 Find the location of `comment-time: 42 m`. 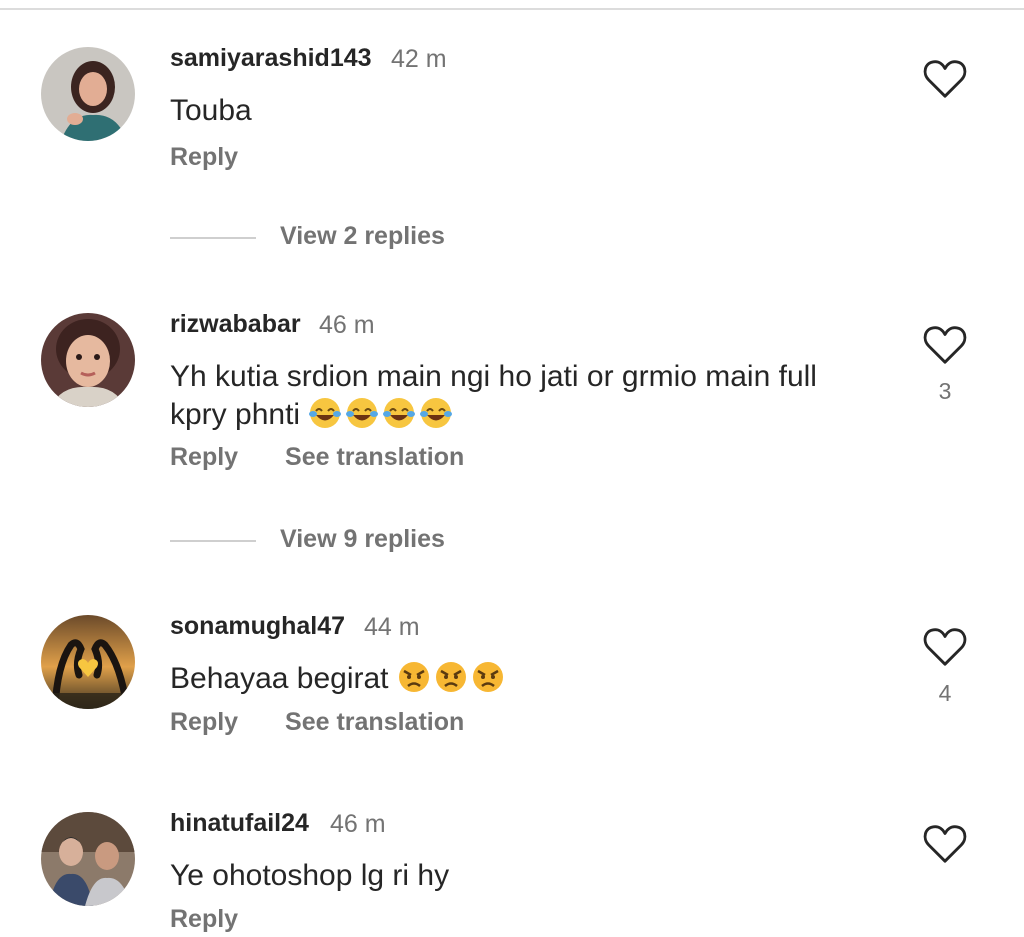

comment-time: 42 m is located at coordinates (419, 59).